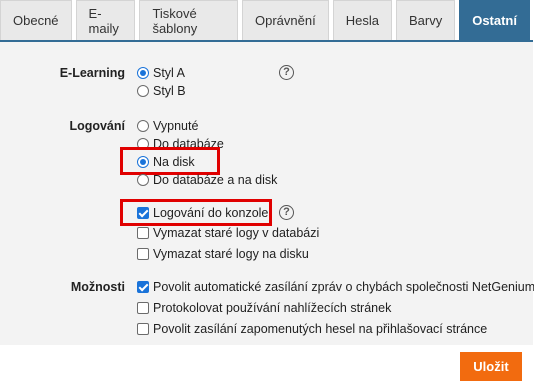 This screenshot has height=384, width=534. What do you see at coordinates (174, 162) in the screenshot?
I see `radio-label: Na disk` at bounding box center [174, 162].